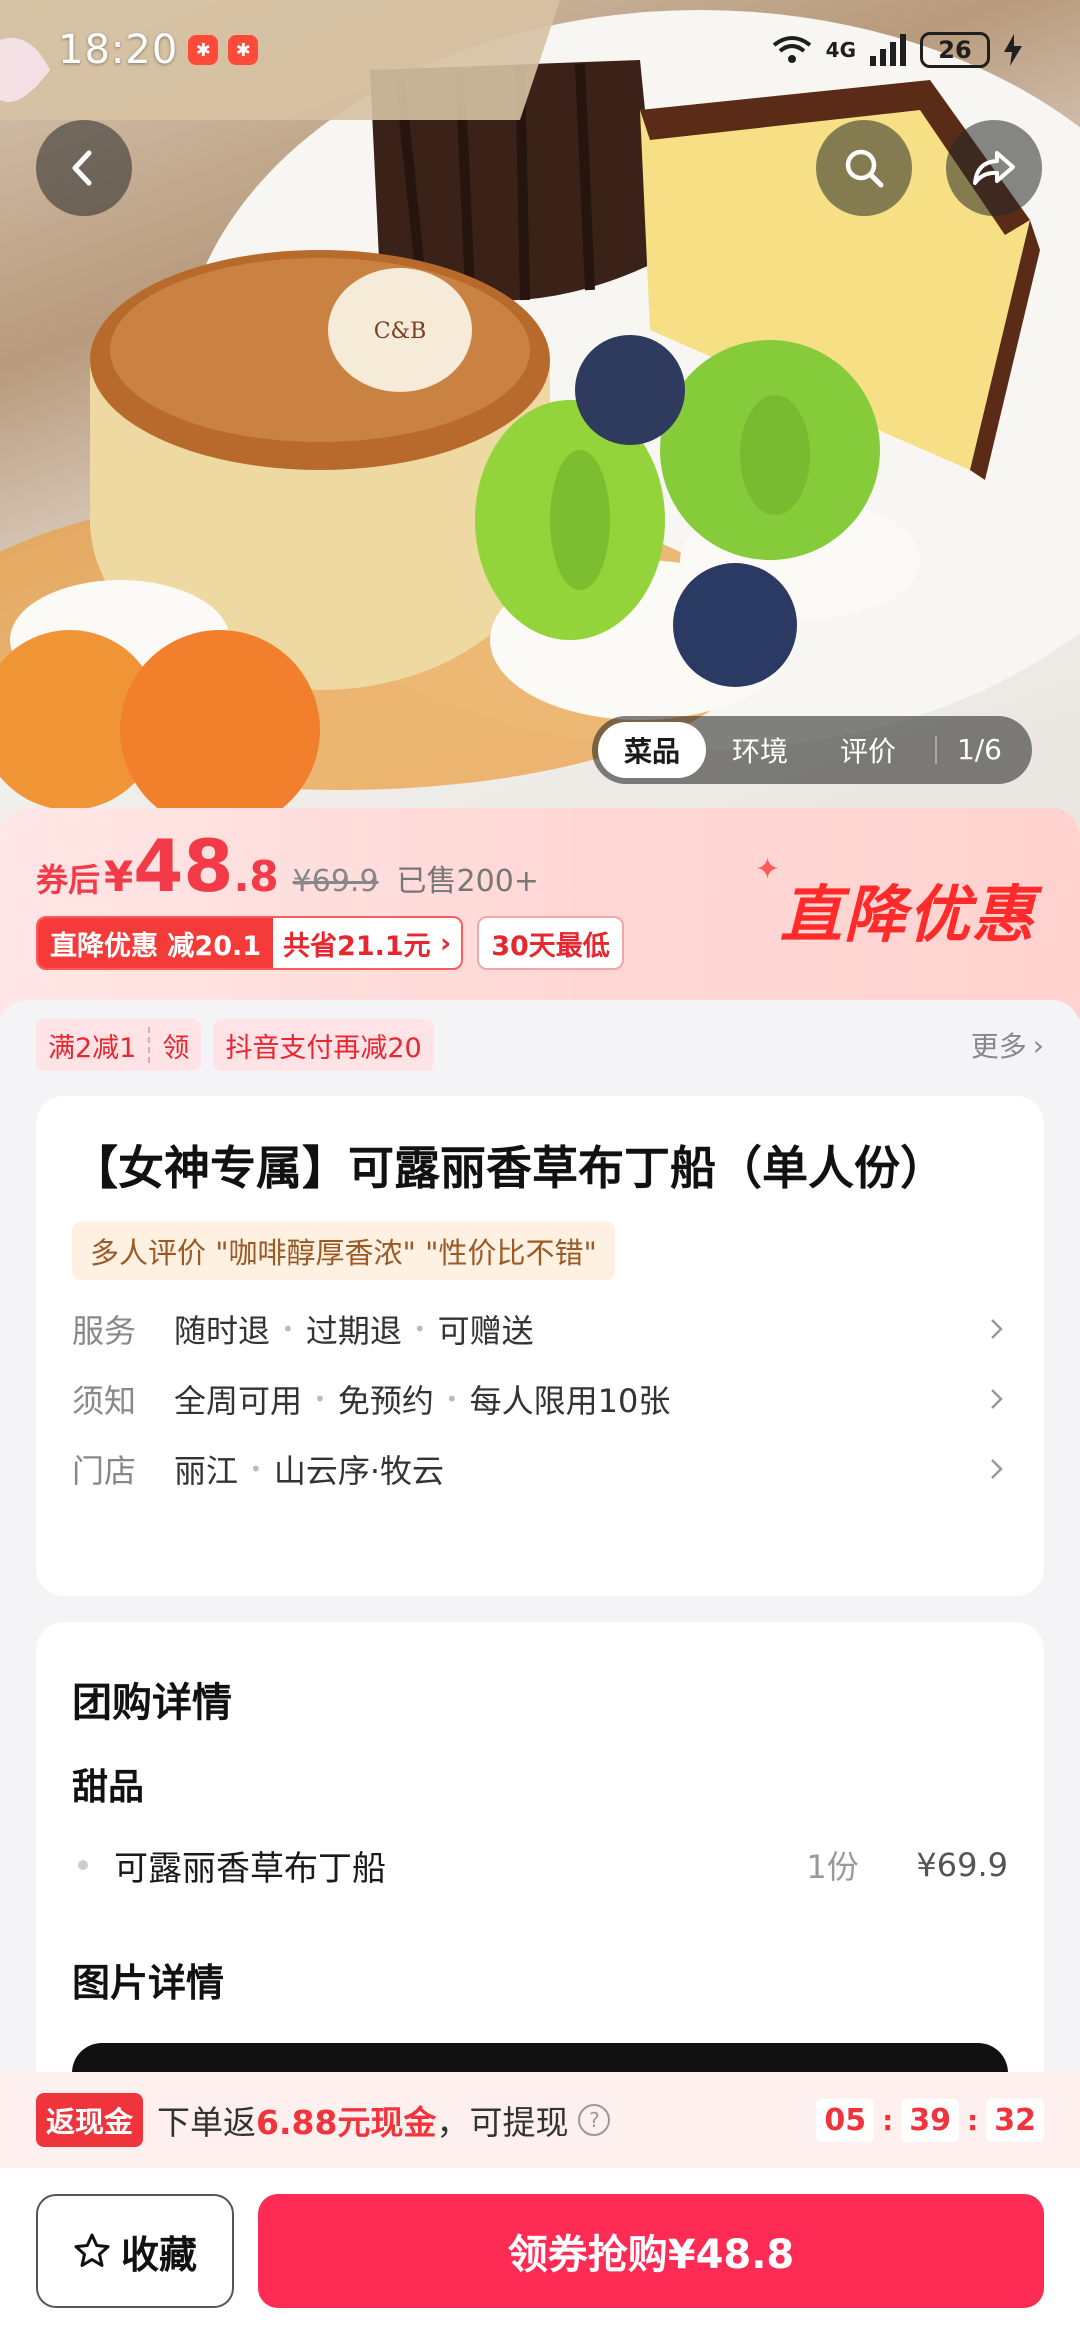 The image size is (1080, 2340). Describe the element at coordinates (540, 1865) in the screenshot. I see `detail-item-row: 可露丽香草布丁船 1份 ¥69.9` at that location.